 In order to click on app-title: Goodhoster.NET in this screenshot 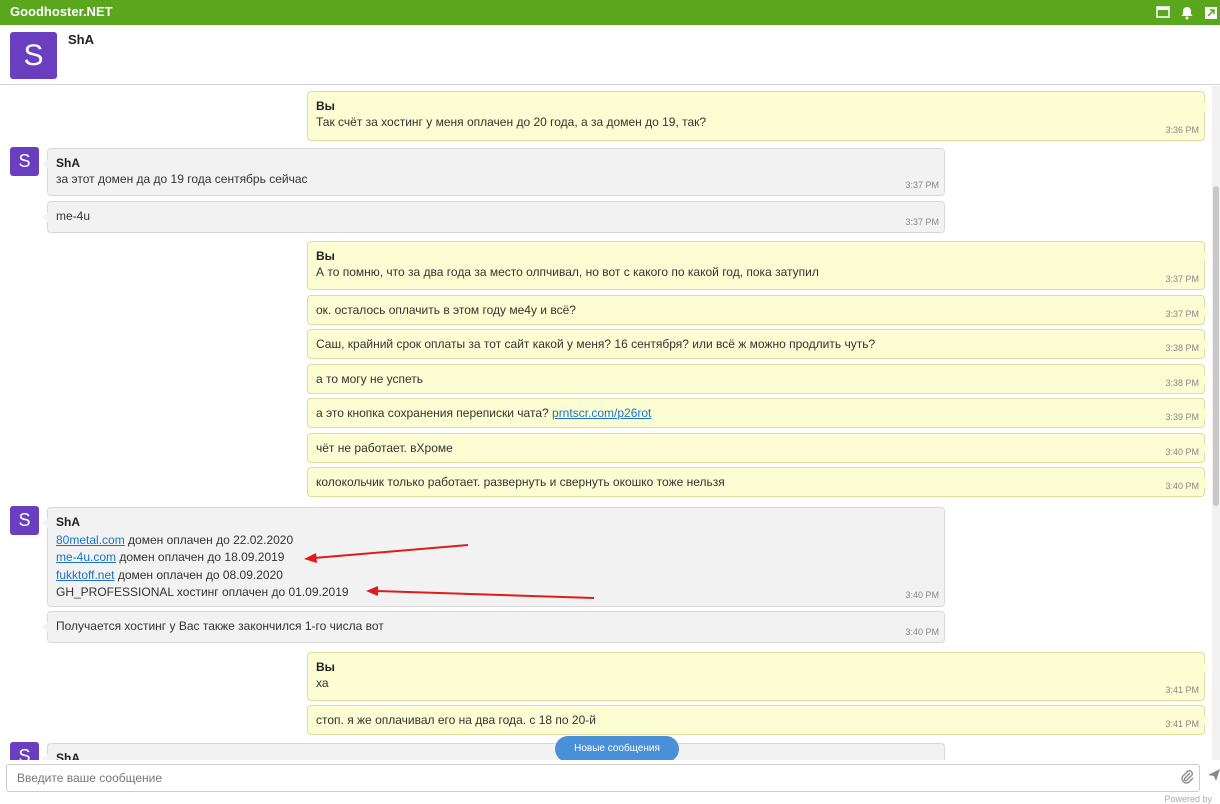, I will do `click(61, 11)`.